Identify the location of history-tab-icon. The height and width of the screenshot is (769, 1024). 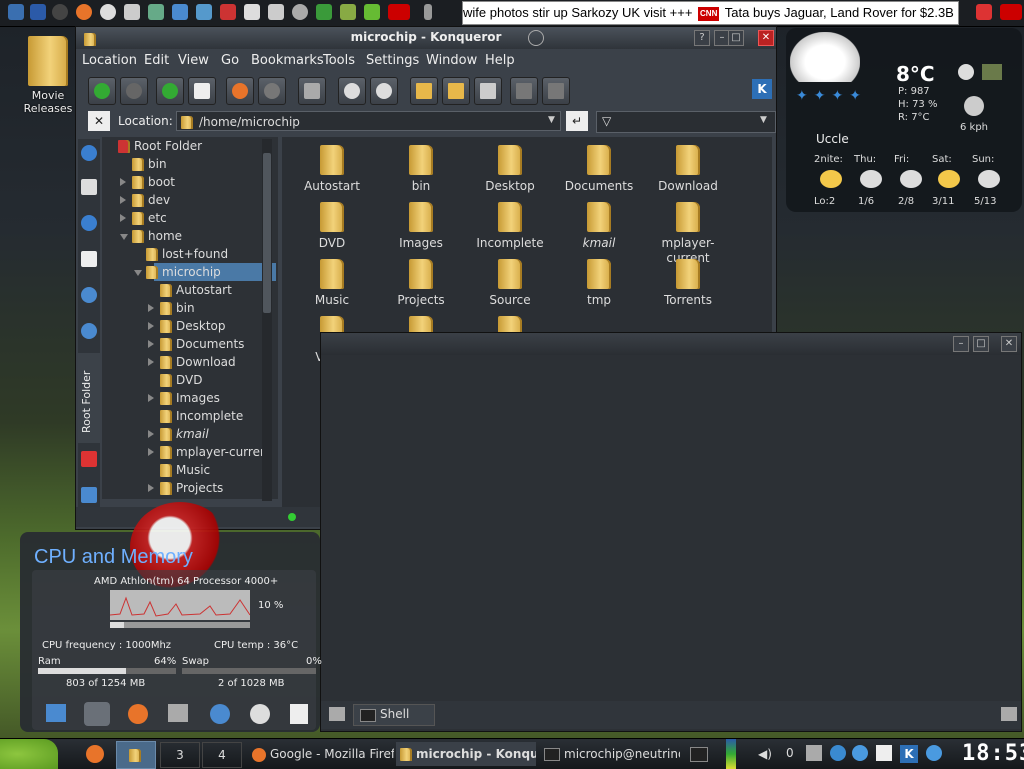
(89, 223).